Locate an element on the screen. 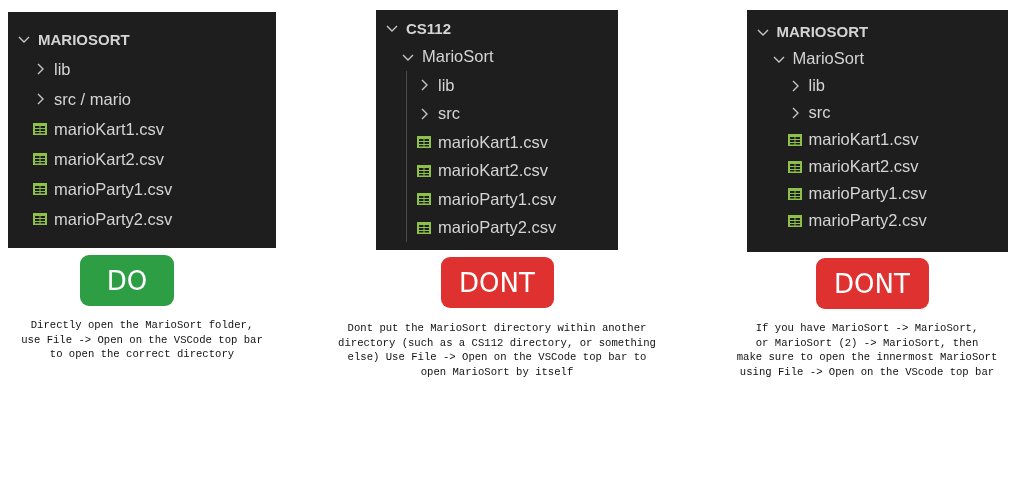 This screenshot has height=501, width=1024. description: If you have MarioSort -> MarioSort, or MarioSort (2) -> MarioSort, then make sure to open the innermost MarioSort using File -> Open on the VScode top bar is located at coordinates (867, 350).